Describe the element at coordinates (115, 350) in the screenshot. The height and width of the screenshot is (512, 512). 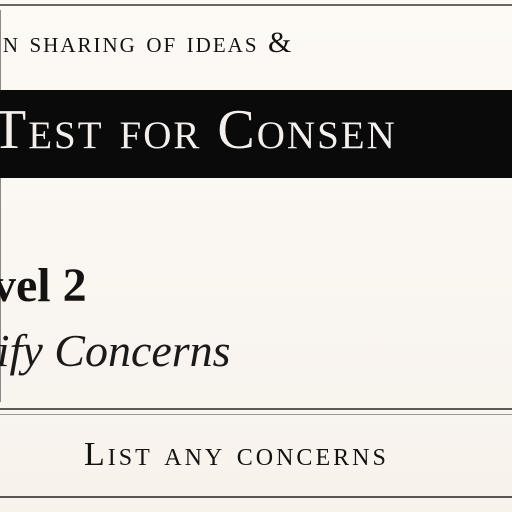
I see `identify-concerns-subheading: tify Concerns` at that location.